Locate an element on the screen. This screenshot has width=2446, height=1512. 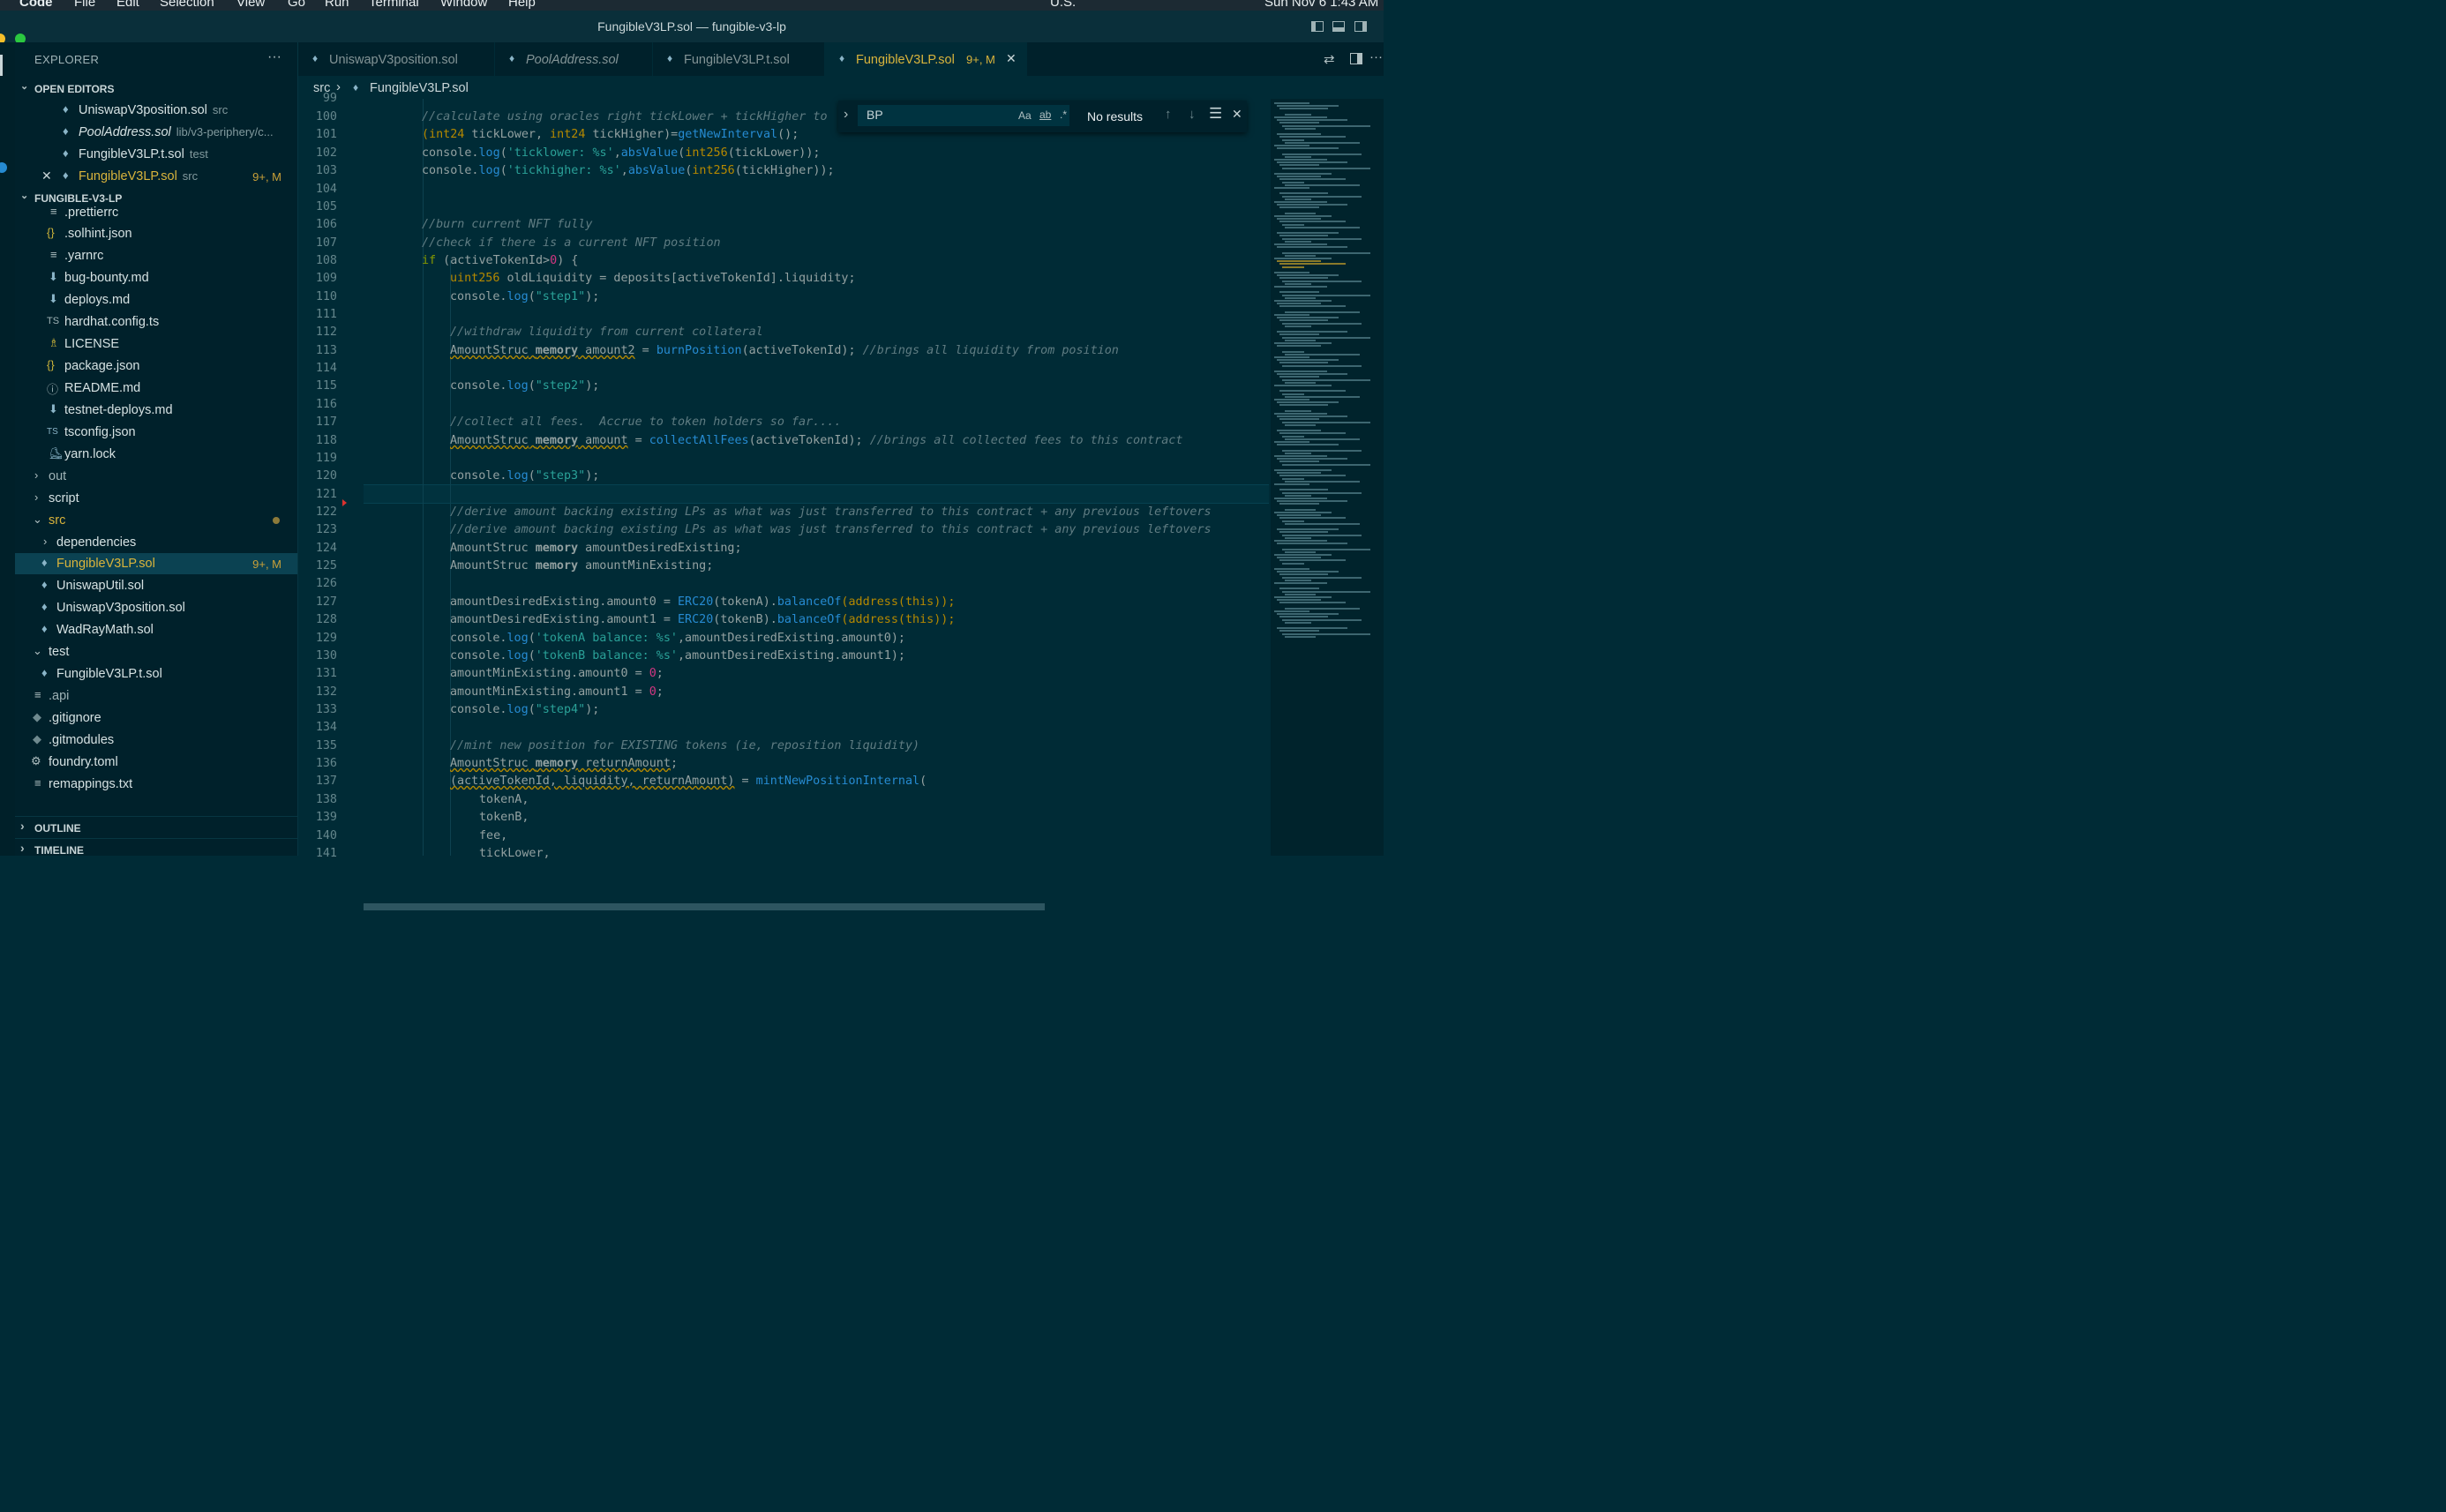
use-regex-icon: .* is located at coordinates (1063, 115).